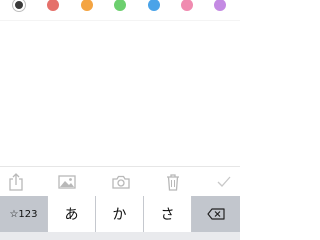  I want to click on key-ka-label: か, so click(119, 215).